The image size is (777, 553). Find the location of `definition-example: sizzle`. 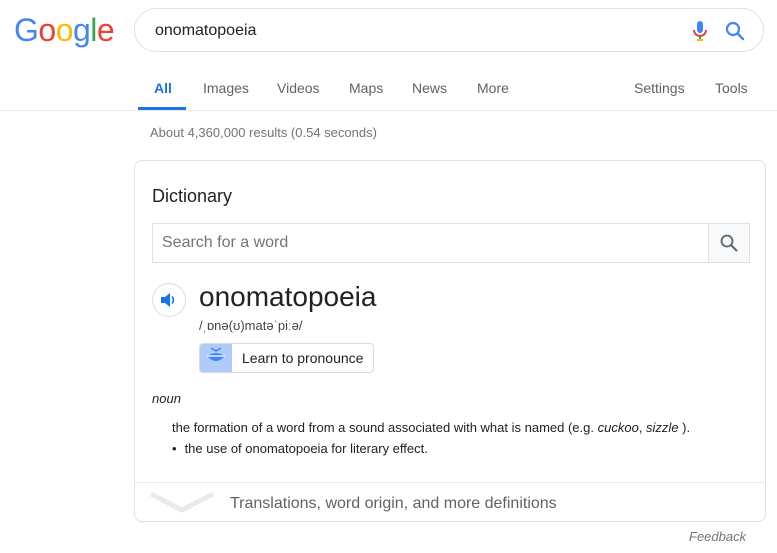

definition-example: sizzle is located at coordinates (662, 427).